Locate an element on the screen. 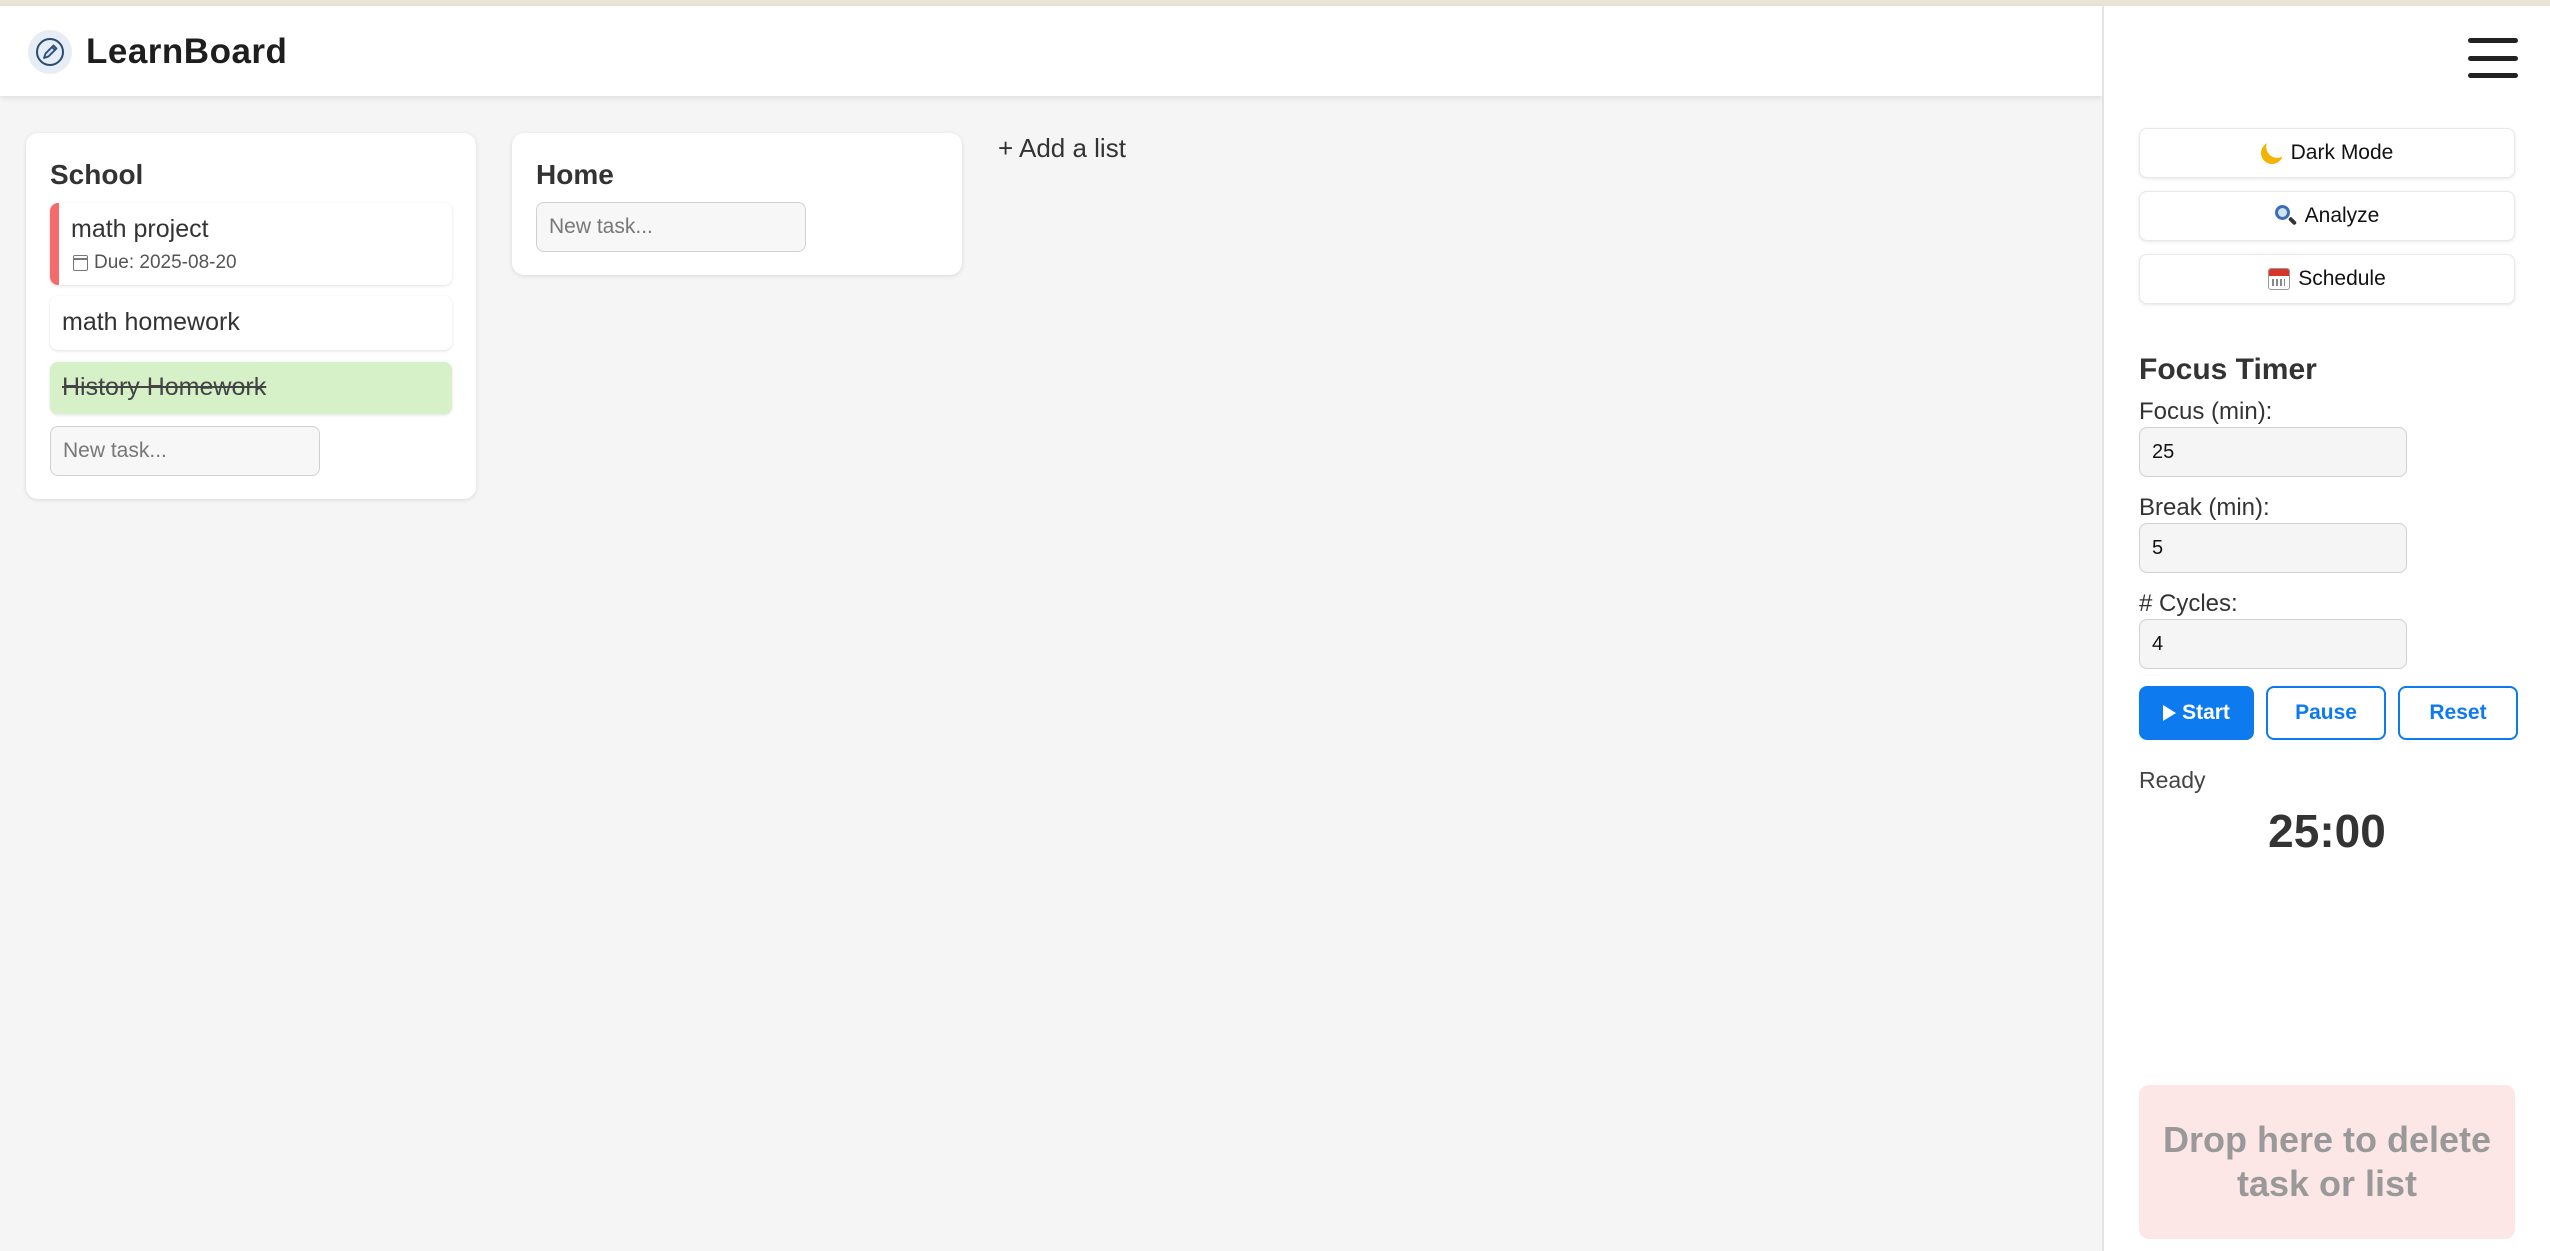 Image resolution: width=2550 pixels, height=1251 pixels. reset-button: Reset is located at coordinates (2458, 713).